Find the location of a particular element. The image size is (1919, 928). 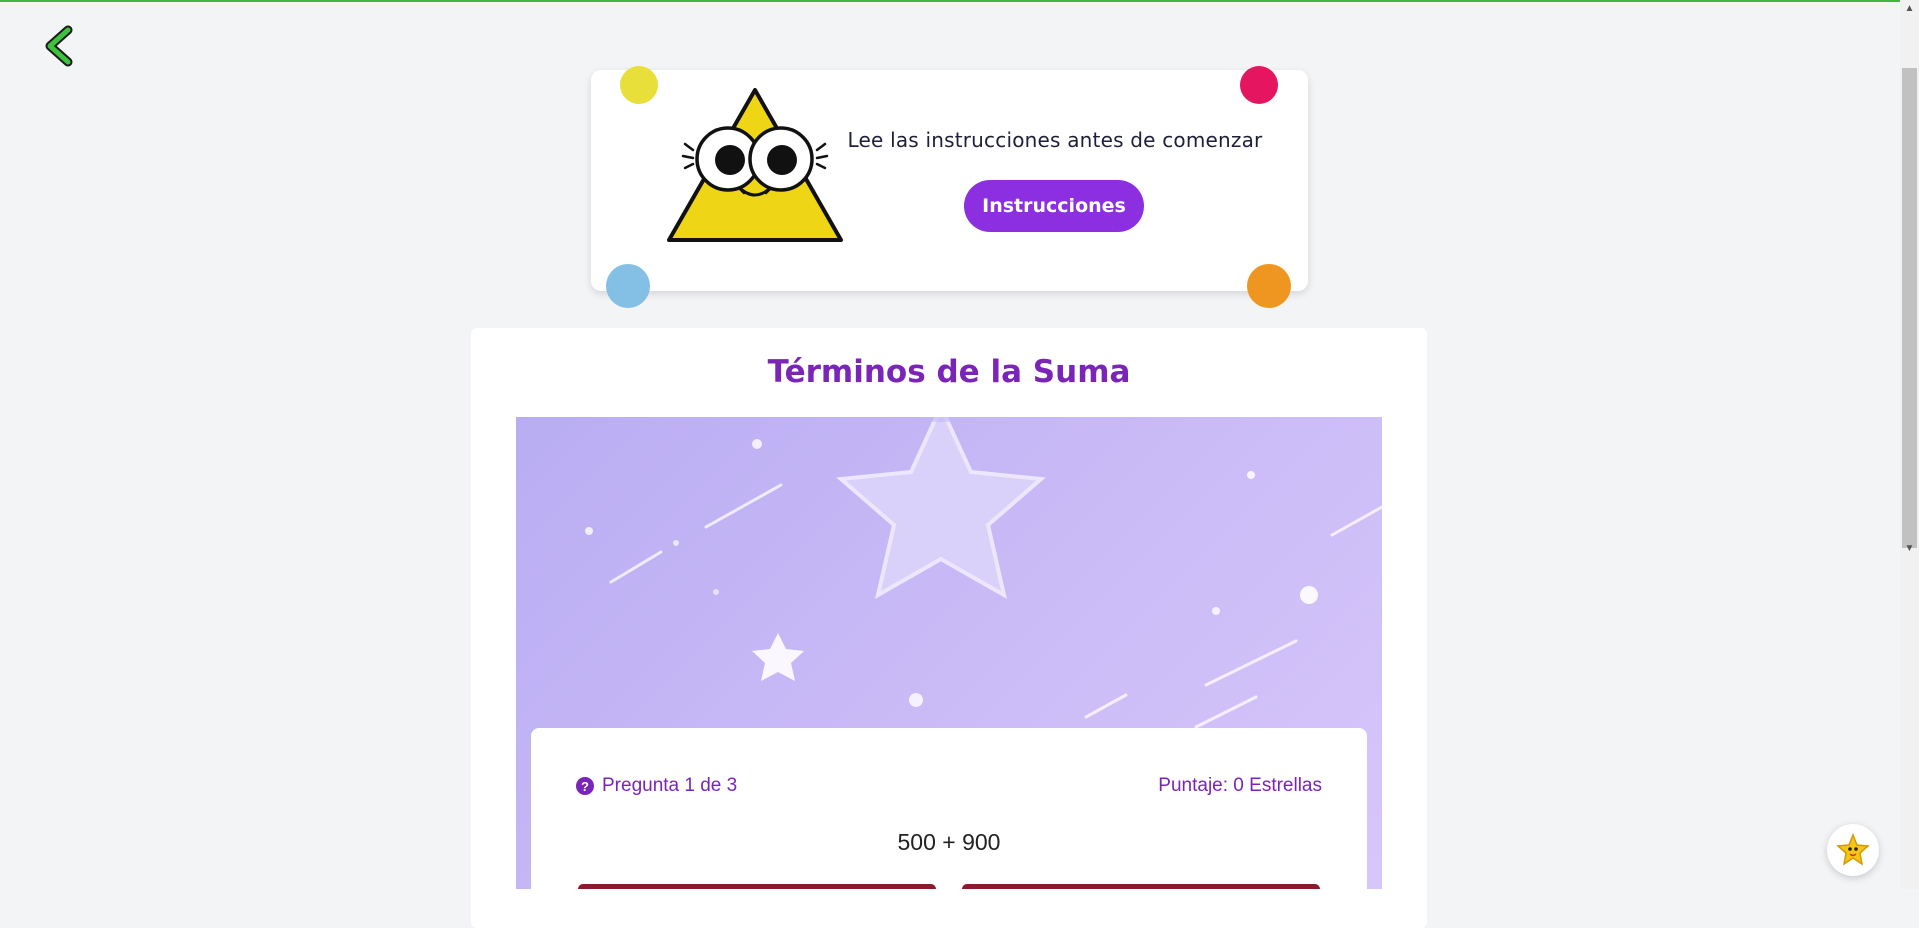

helper-button is located at coordinates (1853, 850).